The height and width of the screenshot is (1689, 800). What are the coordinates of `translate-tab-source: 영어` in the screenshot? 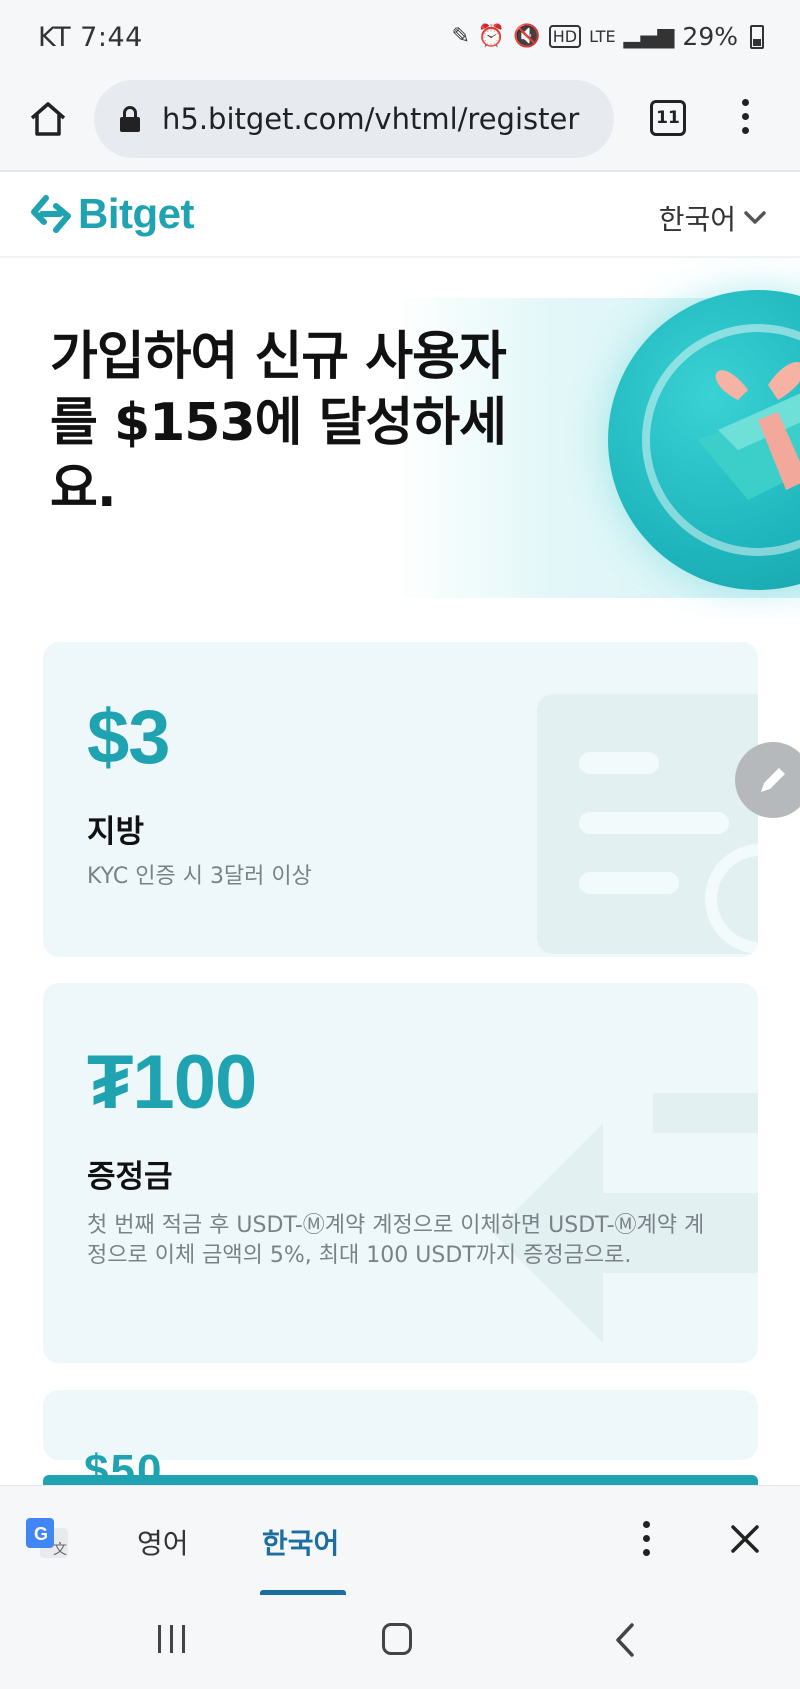 It's located at (163, 1542).